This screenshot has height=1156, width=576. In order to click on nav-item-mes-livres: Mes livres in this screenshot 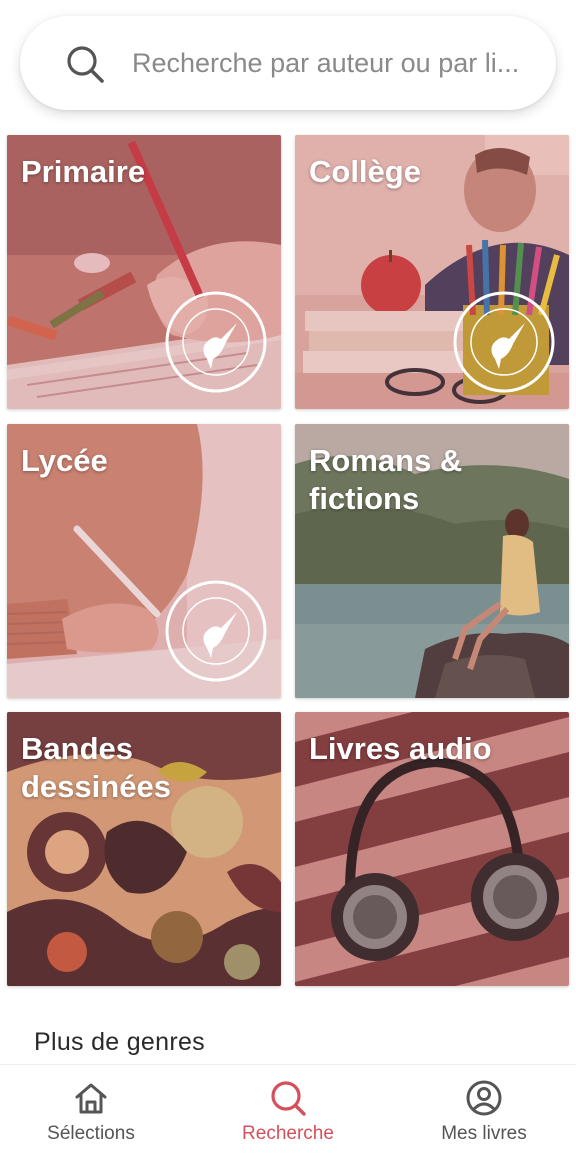, I will do `click(482, 1110)`.